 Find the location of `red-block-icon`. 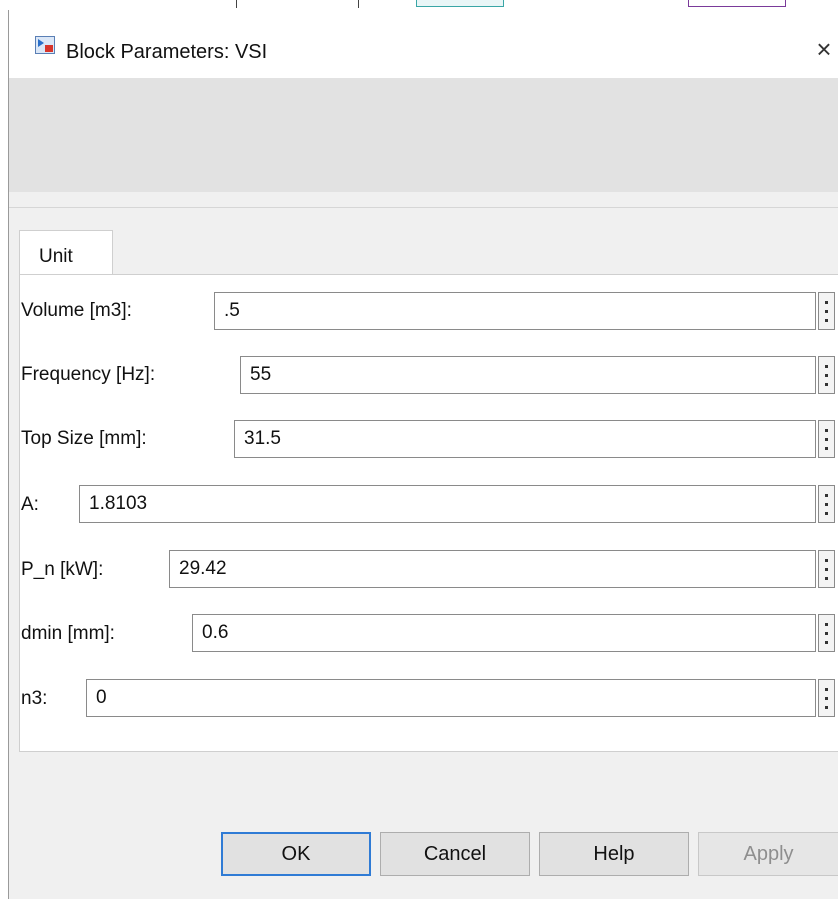

red-block-icon is located at coordinates (49, 48).